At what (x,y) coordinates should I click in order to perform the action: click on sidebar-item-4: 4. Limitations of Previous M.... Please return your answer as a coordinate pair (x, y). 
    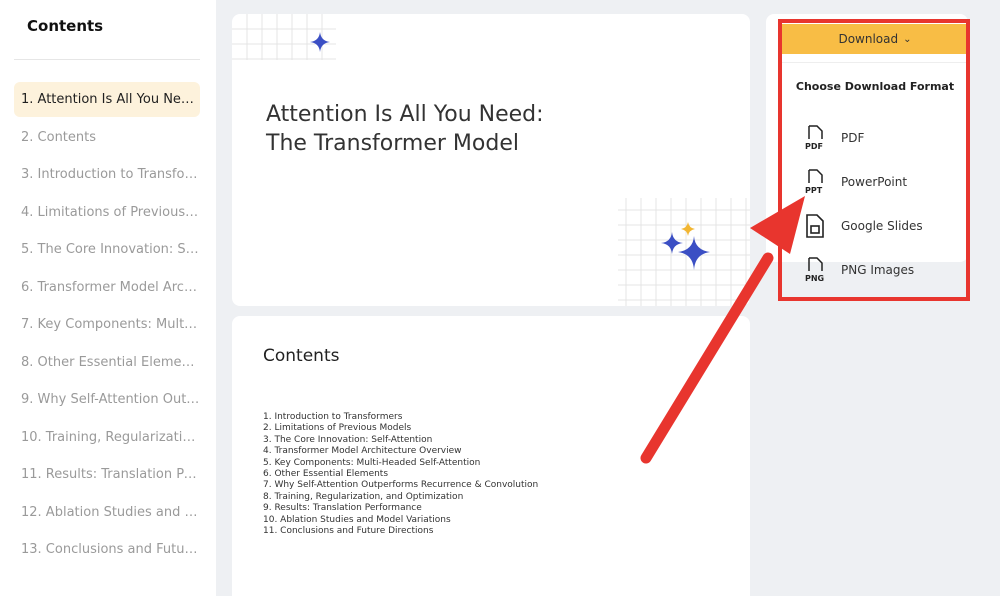
    Looking at the image, I should click on (107, 214).